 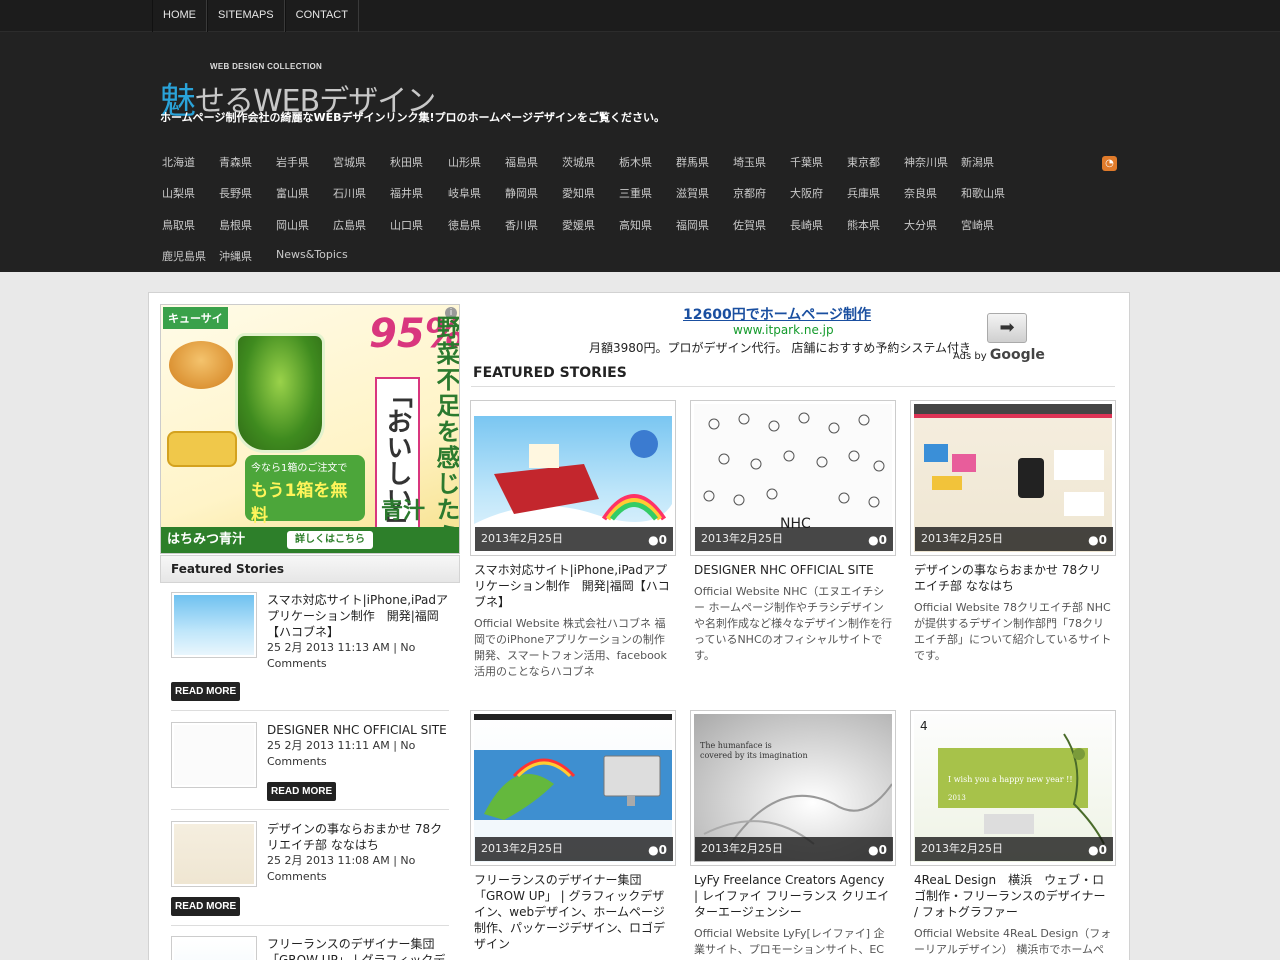 I want to click on prefecture-link: 山梨県, so click(x=178, y=193).